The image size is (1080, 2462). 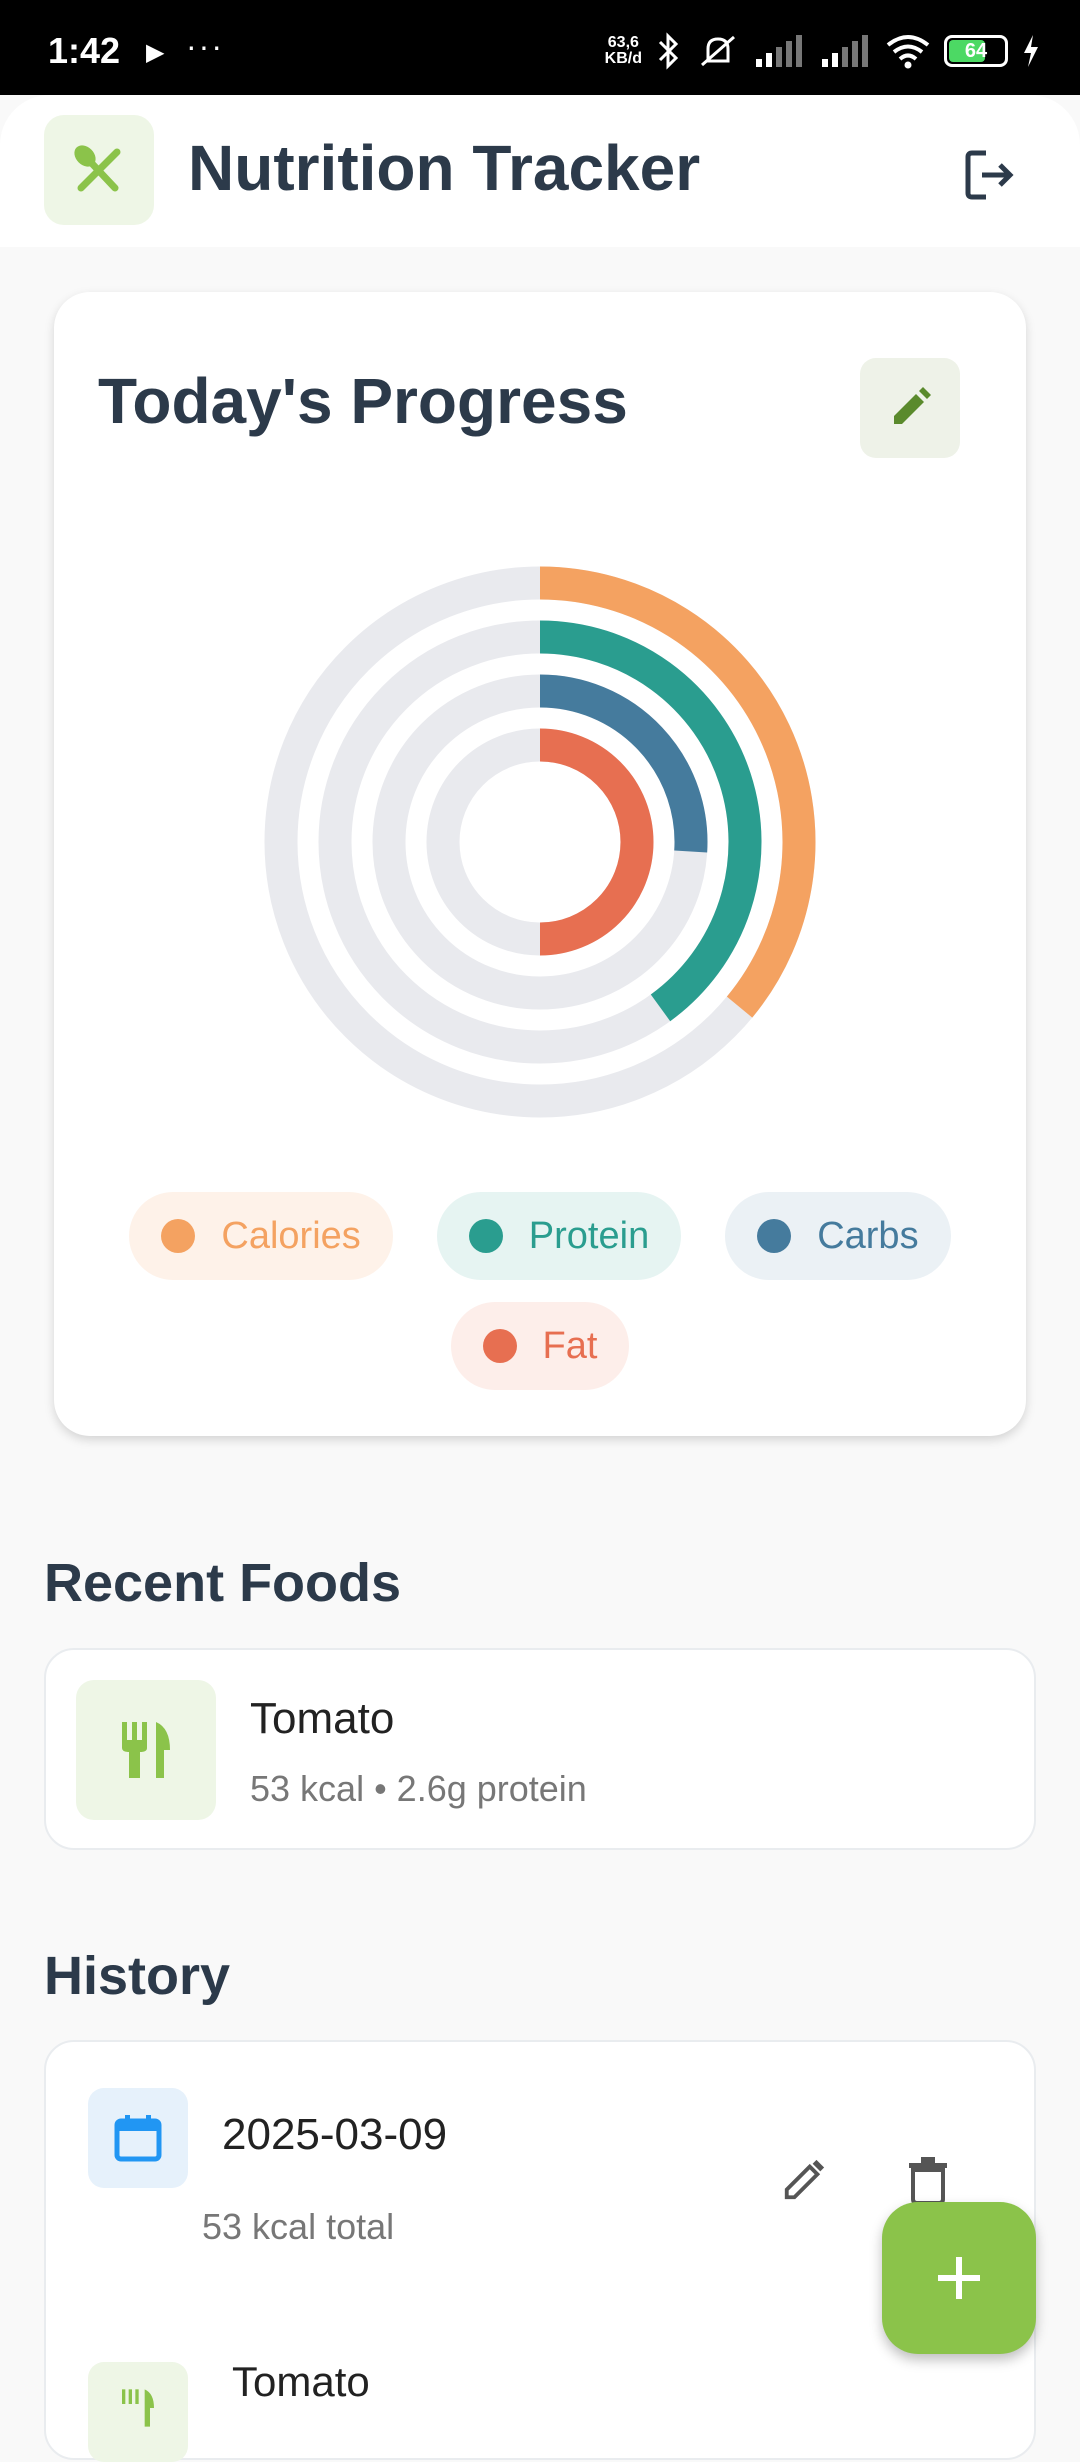 What do you see at coordinates (298, 2226) in the screenshot?
I see `history-total: 53 kcal total` at bounding box center [298, 2226].